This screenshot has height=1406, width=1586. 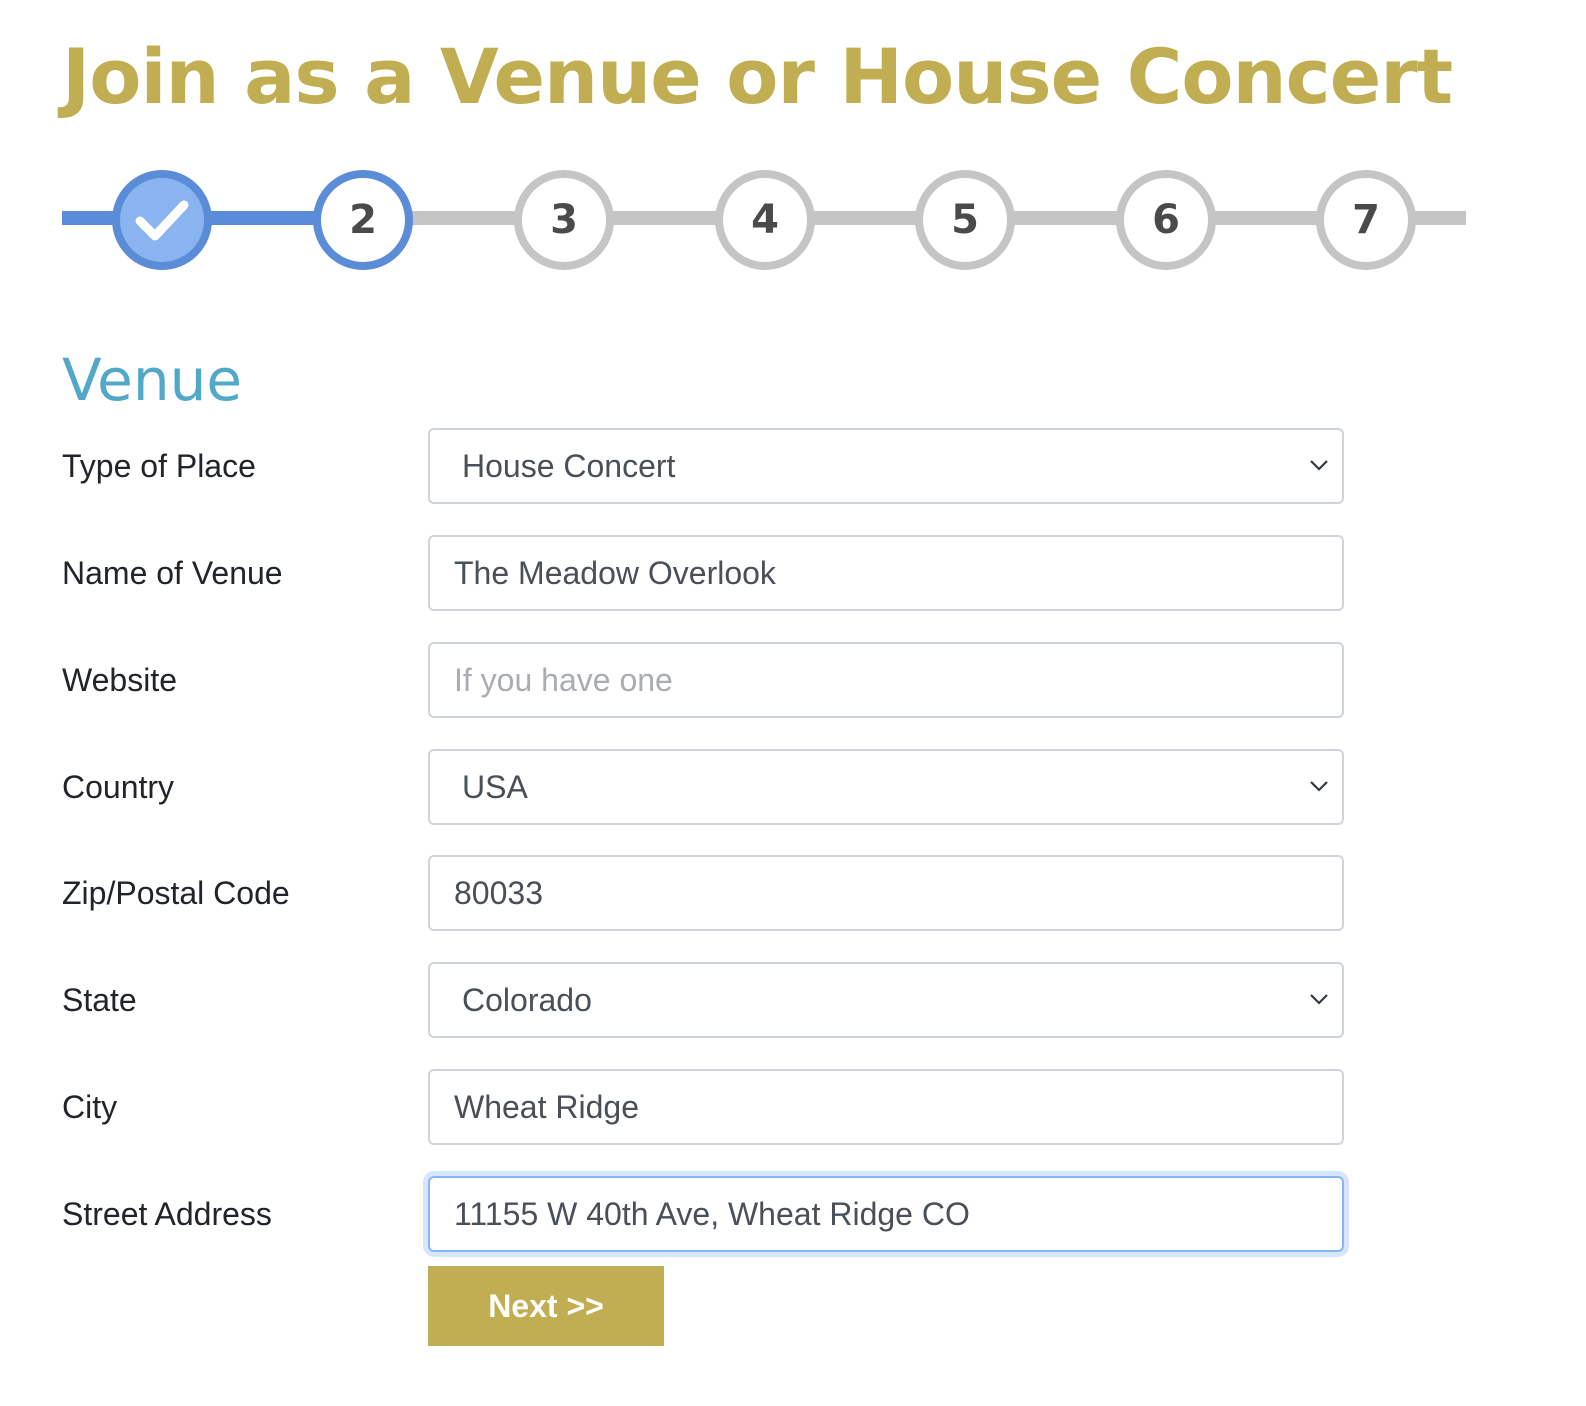 I want to click on type-of-place-select: House Concert, so click(x=886, y=466).